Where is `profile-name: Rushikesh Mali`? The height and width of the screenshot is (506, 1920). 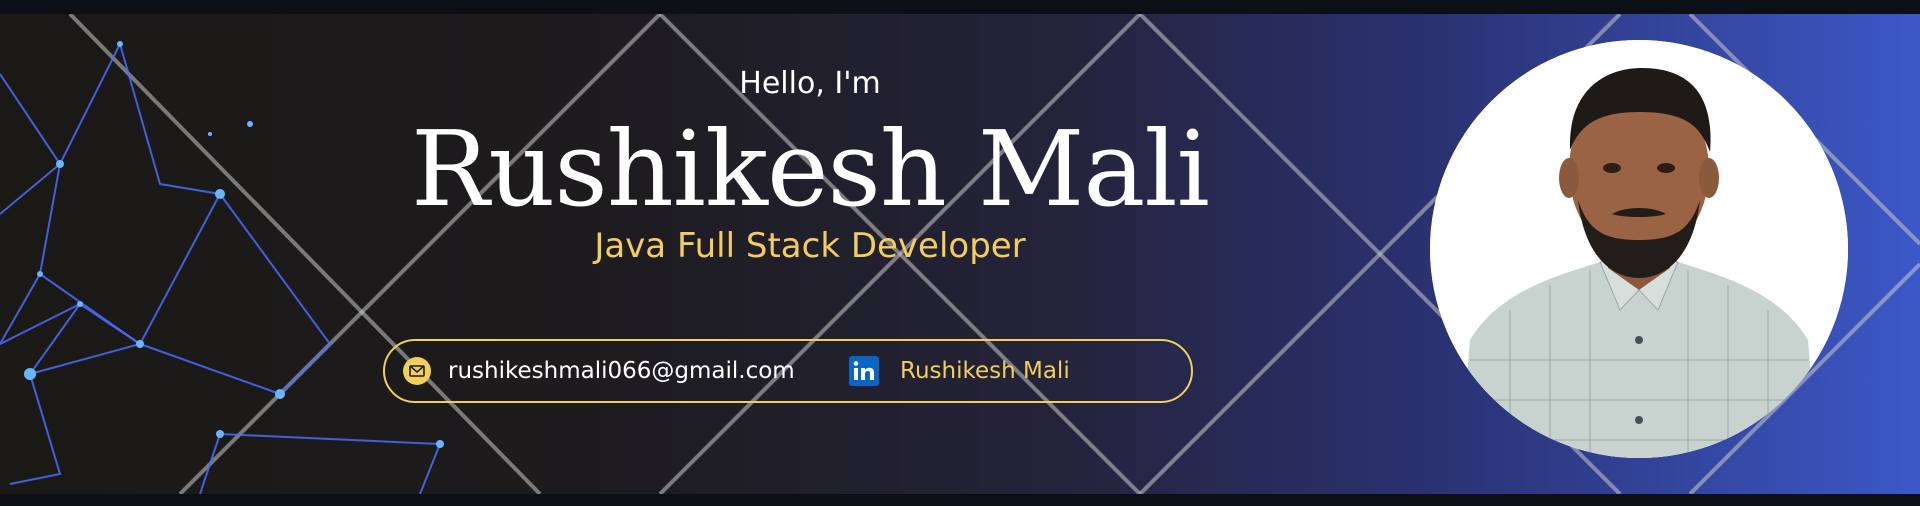 profile-name: Rushikesh Mali is located at coordinates (810, 169).